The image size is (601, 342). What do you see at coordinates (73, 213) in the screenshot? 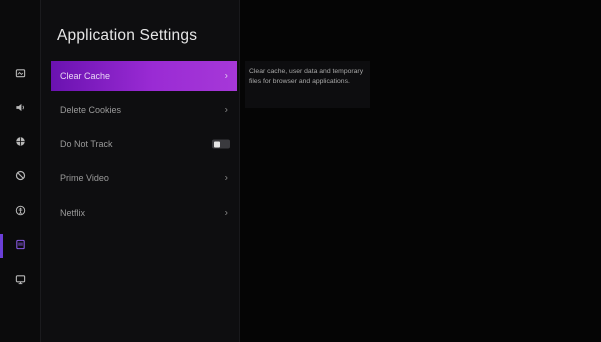
I see `menu-item-label: Netflix` at bounding box center [73, 213].